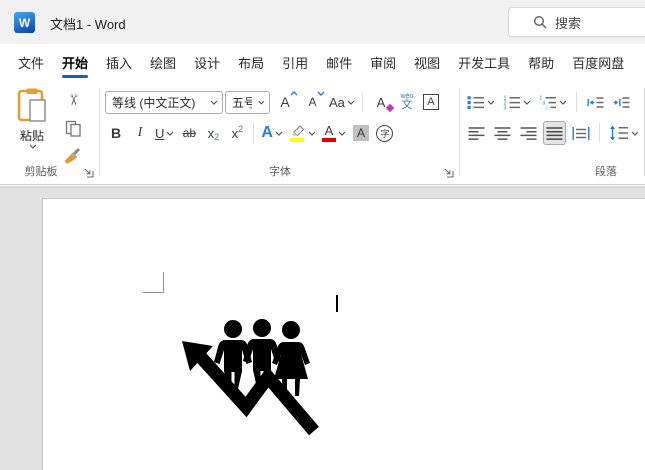 The width and height of the screenshot is (645, 470). I want to click on clear-formatting-letter: A, so click(381, 102).